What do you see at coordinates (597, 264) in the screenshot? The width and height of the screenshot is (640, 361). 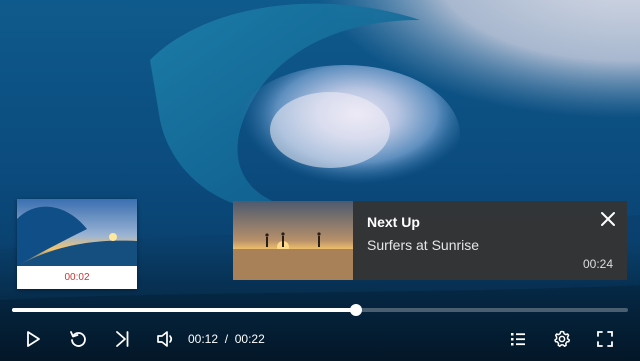 I see `next-up-duration: 00:24` at bounding box center [597, 264].